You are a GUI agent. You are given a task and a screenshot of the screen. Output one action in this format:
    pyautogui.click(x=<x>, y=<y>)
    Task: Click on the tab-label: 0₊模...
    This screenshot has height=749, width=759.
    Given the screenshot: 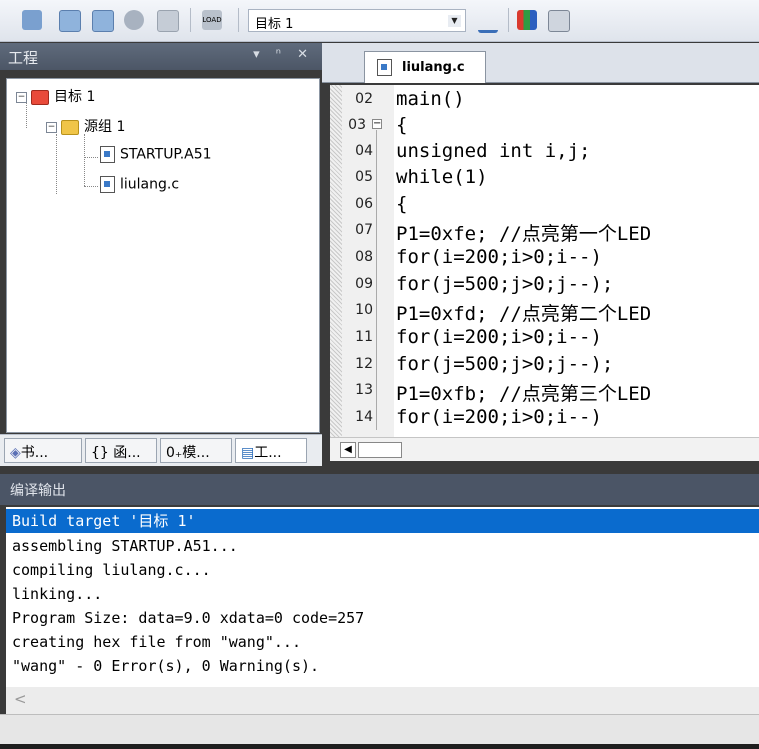 What is the action you would take?
    pyautogui.click(x=188, y=453)
    